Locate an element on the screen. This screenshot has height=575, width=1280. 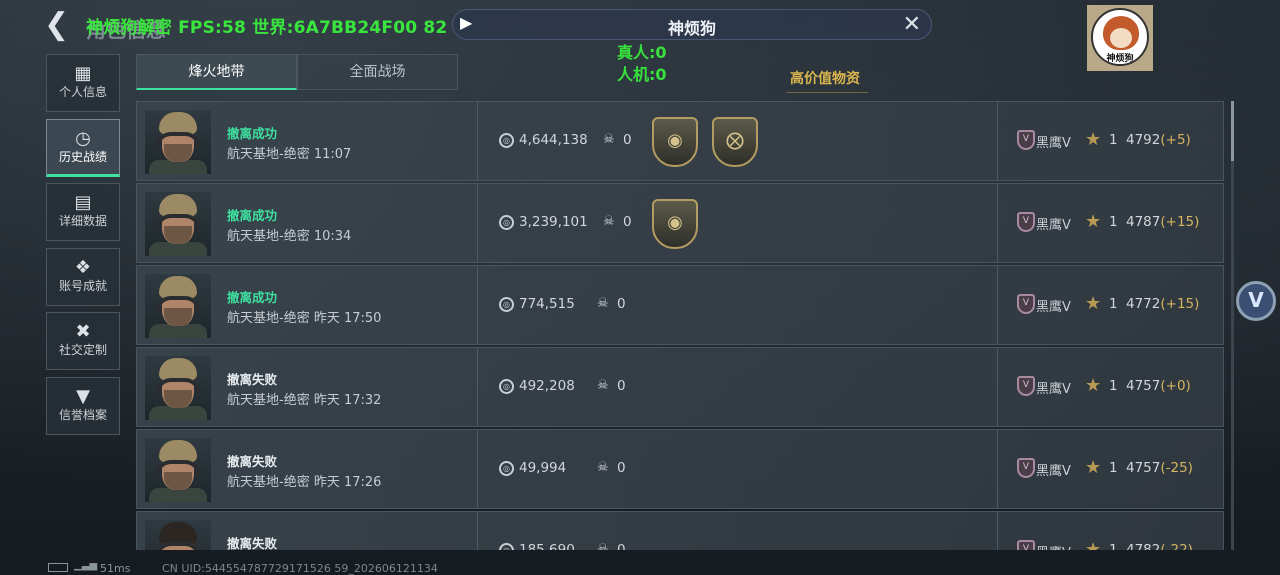
extraction-status: 撤离成功 is located at coordinates (252, 297).